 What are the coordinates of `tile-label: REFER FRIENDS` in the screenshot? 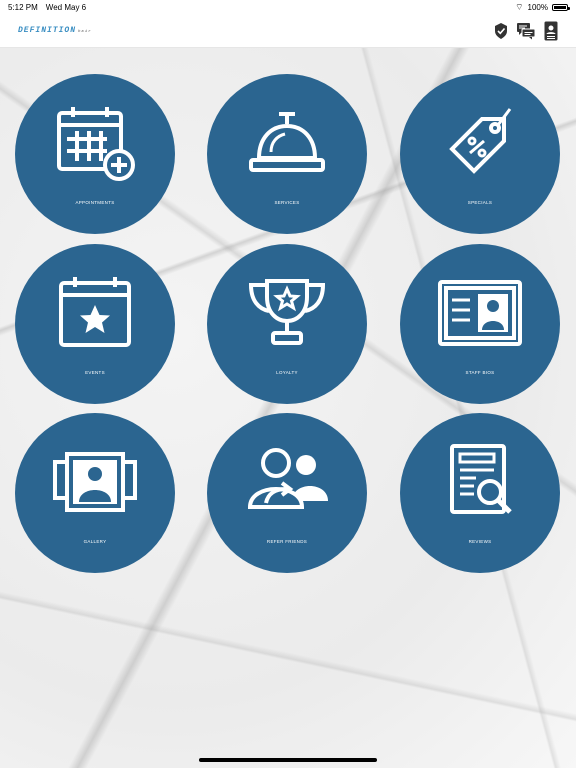 It's located at (287, 541).